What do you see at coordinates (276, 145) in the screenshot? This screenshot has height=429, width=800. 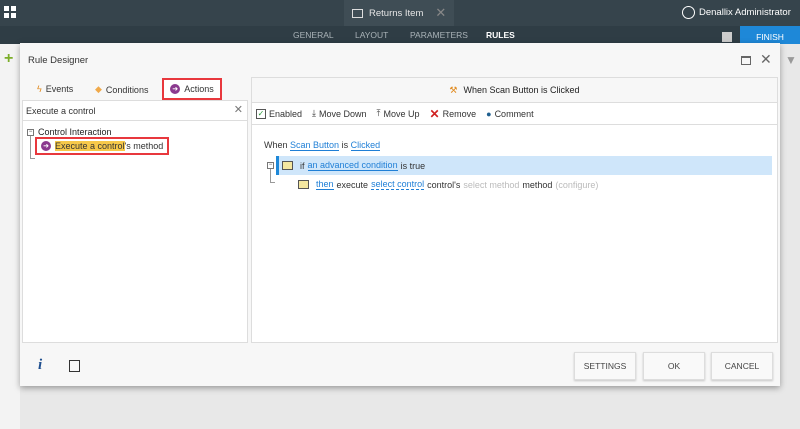 I see `text: When` at bounding box center [276, 145].